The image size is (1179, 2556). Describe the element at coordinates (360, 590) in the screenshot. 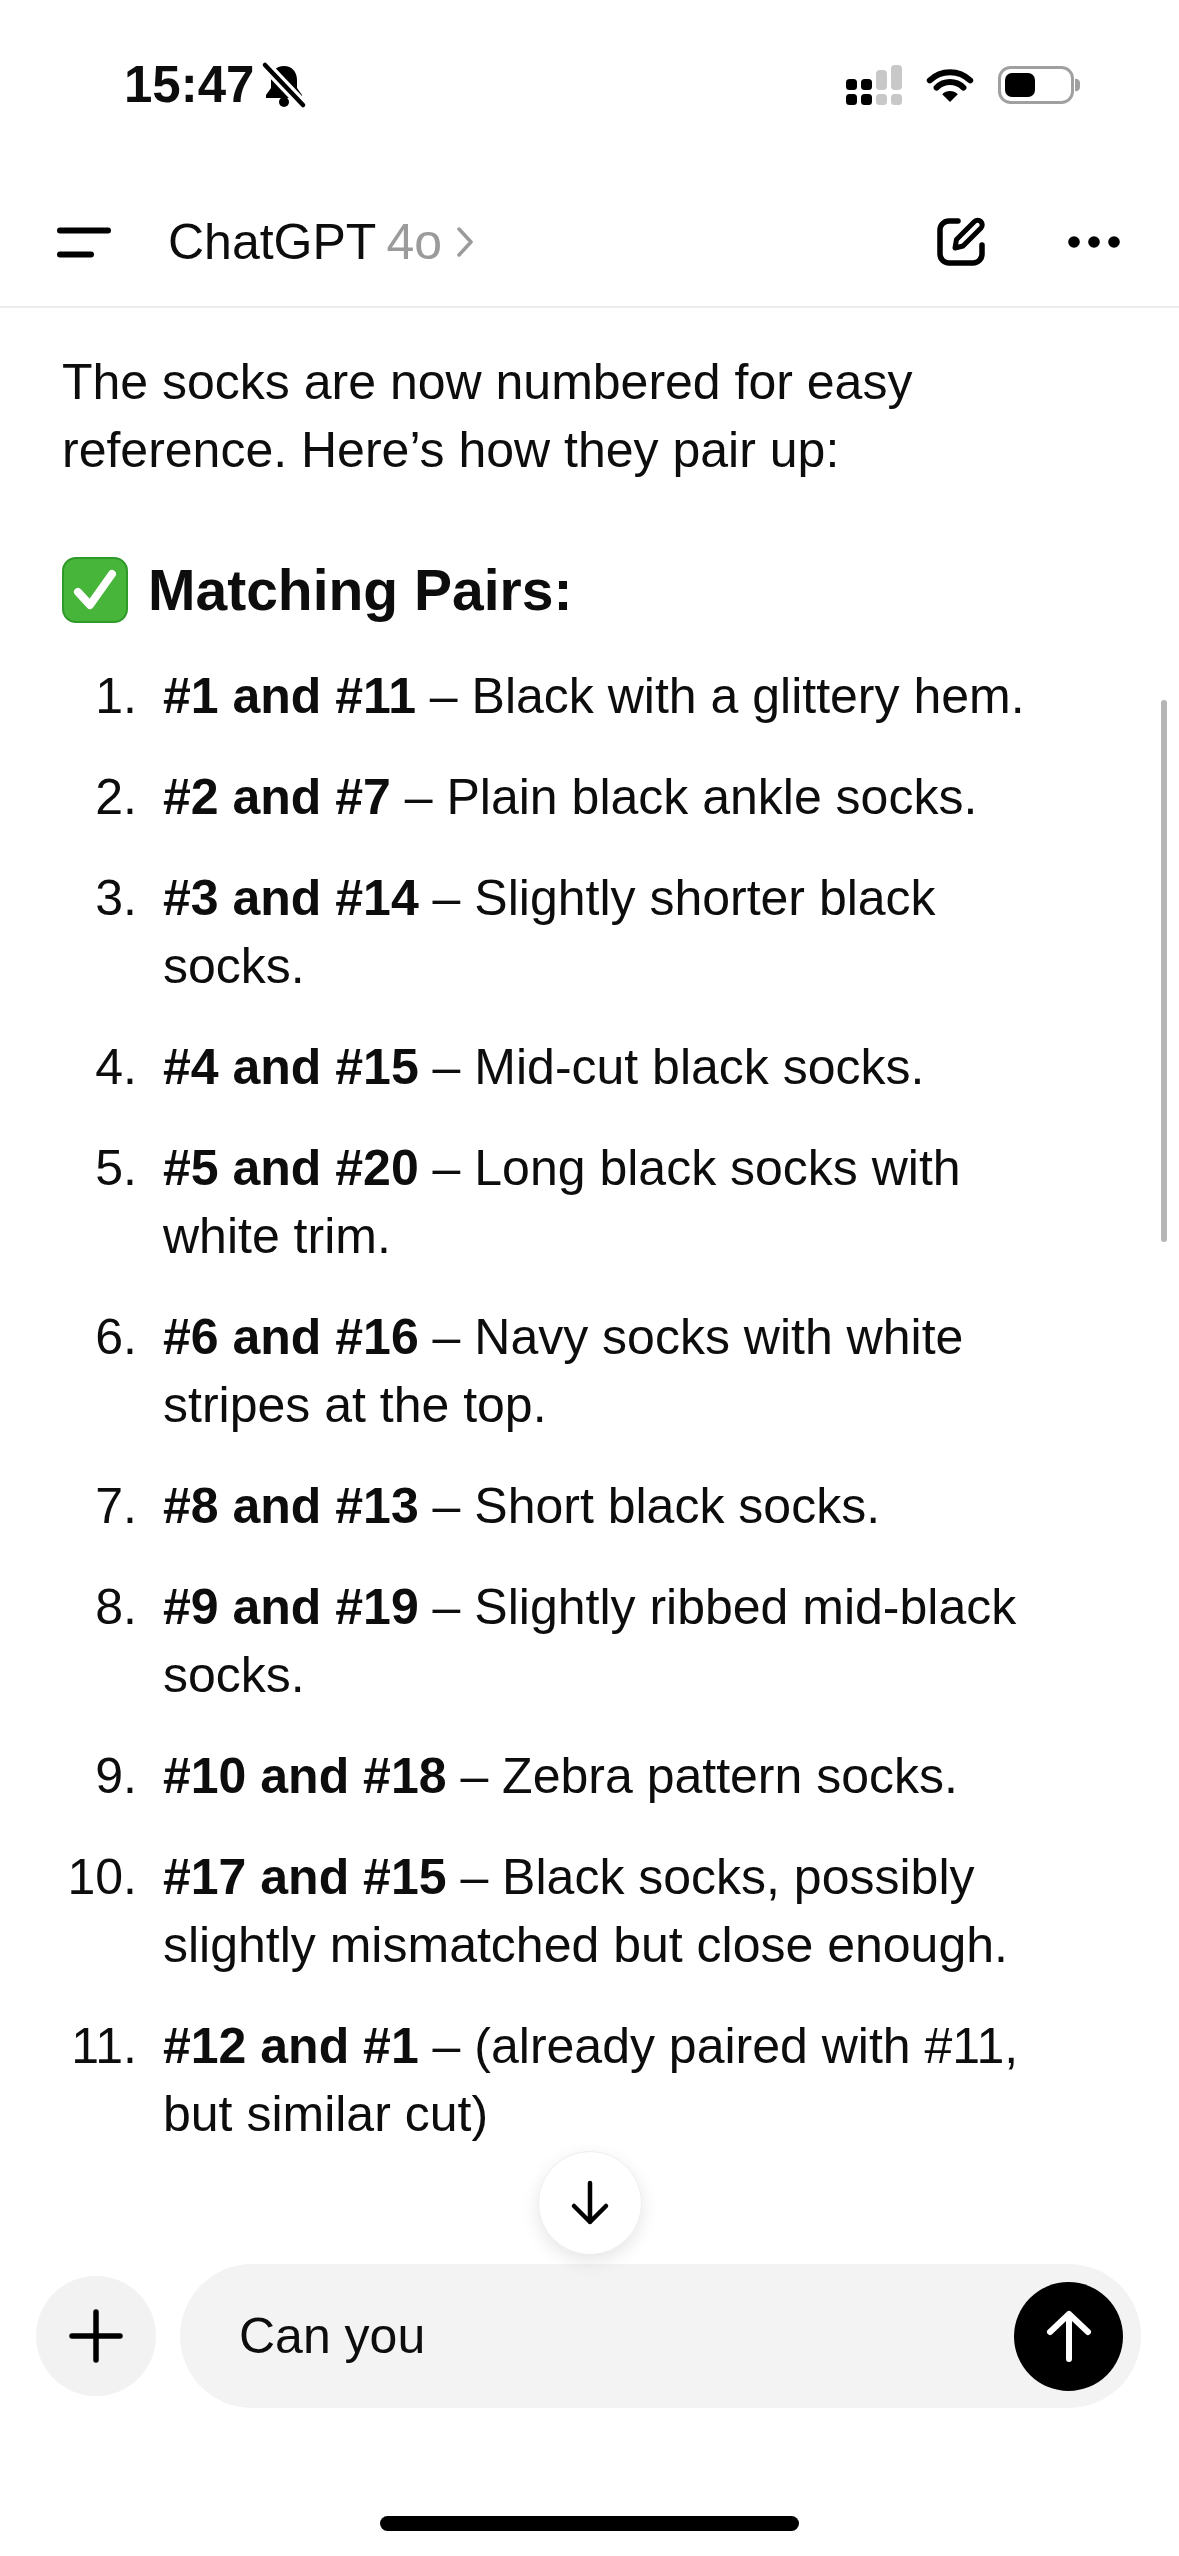

I see `section-heading: Matching Pairs:` at that location.